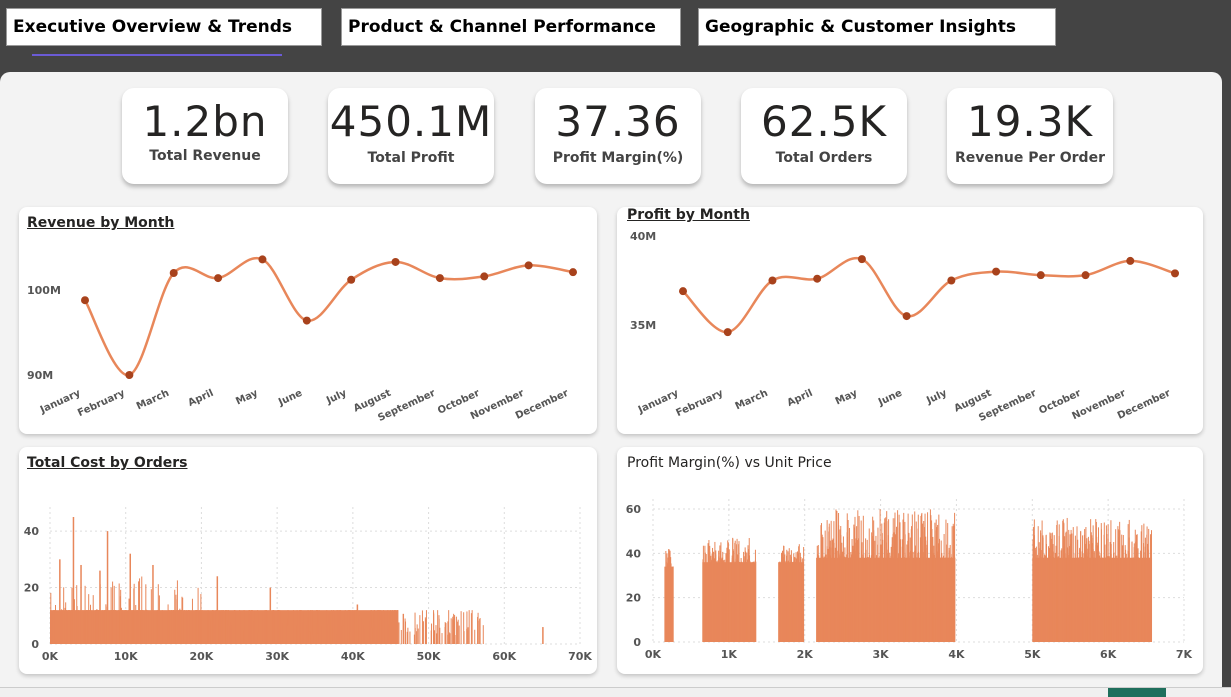  What do you see at coordinates (877, 27) in the screenshot?
I see `tab-geographic-customer: Geographic & Customer Insights` at bounding box center [877, 27].